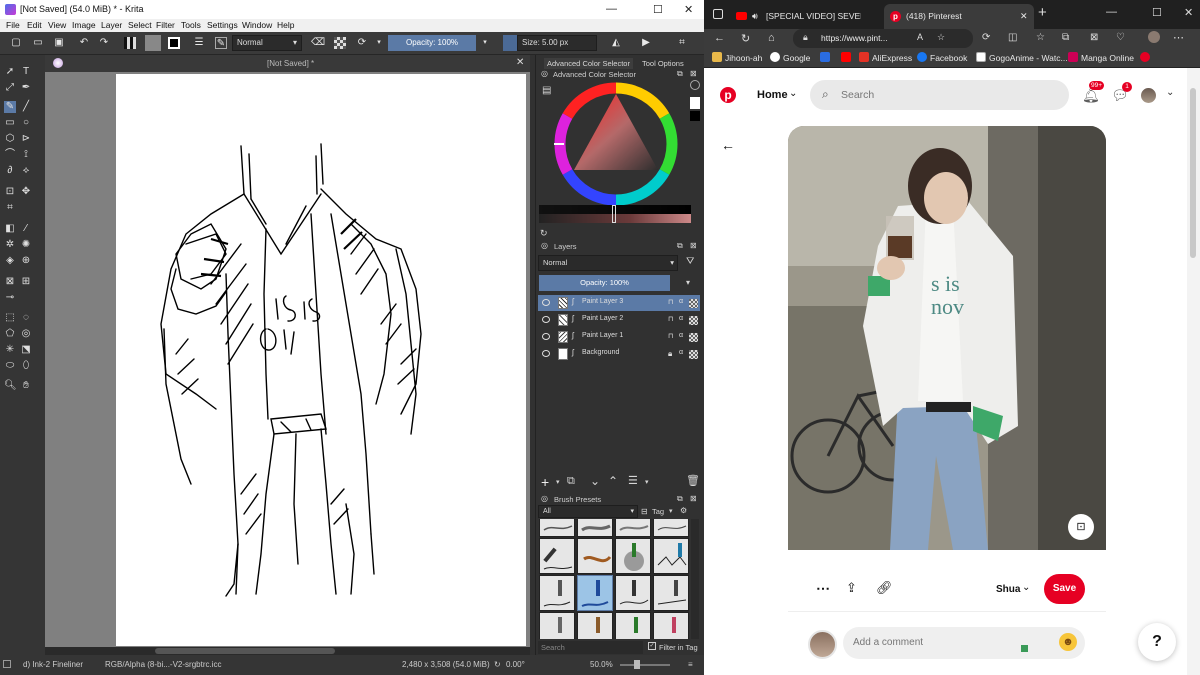 This screenshot has width=1200, height=675. Describe the element at coordinates (546, 336) in the screenshot. I see `visibility-eye-icon` at that location.